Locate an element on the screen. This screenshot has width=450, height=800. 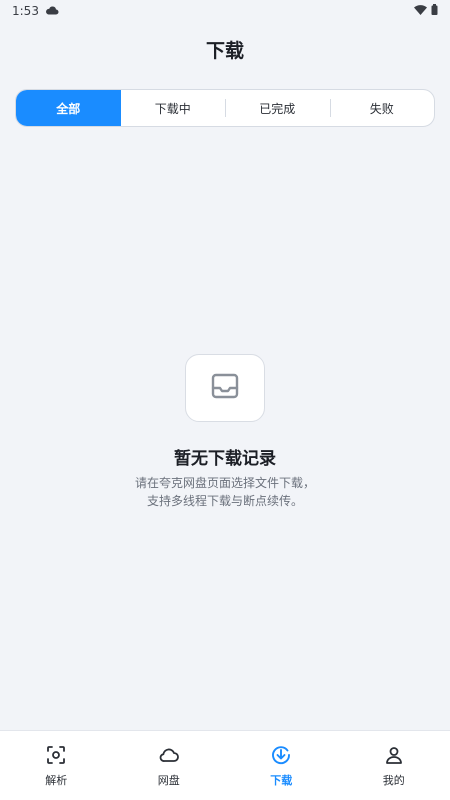
download-filter-tabs: 全部 下载中 已完成 失败 is located at coordinates (225, 108).